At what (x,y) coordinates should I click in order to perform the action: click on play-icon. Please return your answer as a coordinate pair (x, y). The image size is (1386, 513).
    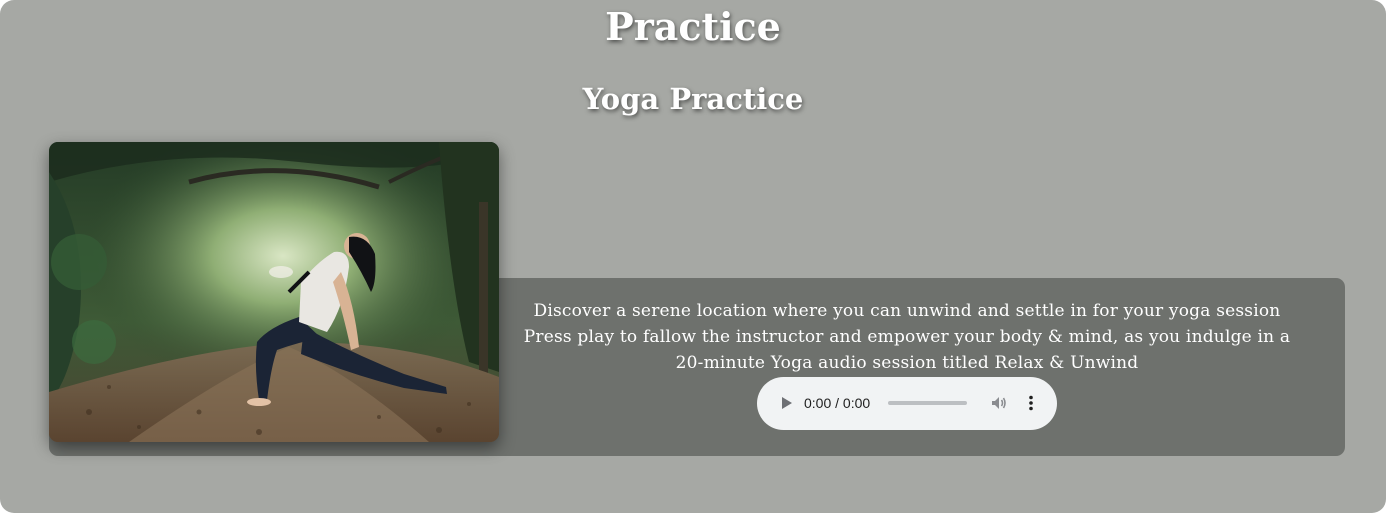
    Looking at the image, I should click on (786, 403).